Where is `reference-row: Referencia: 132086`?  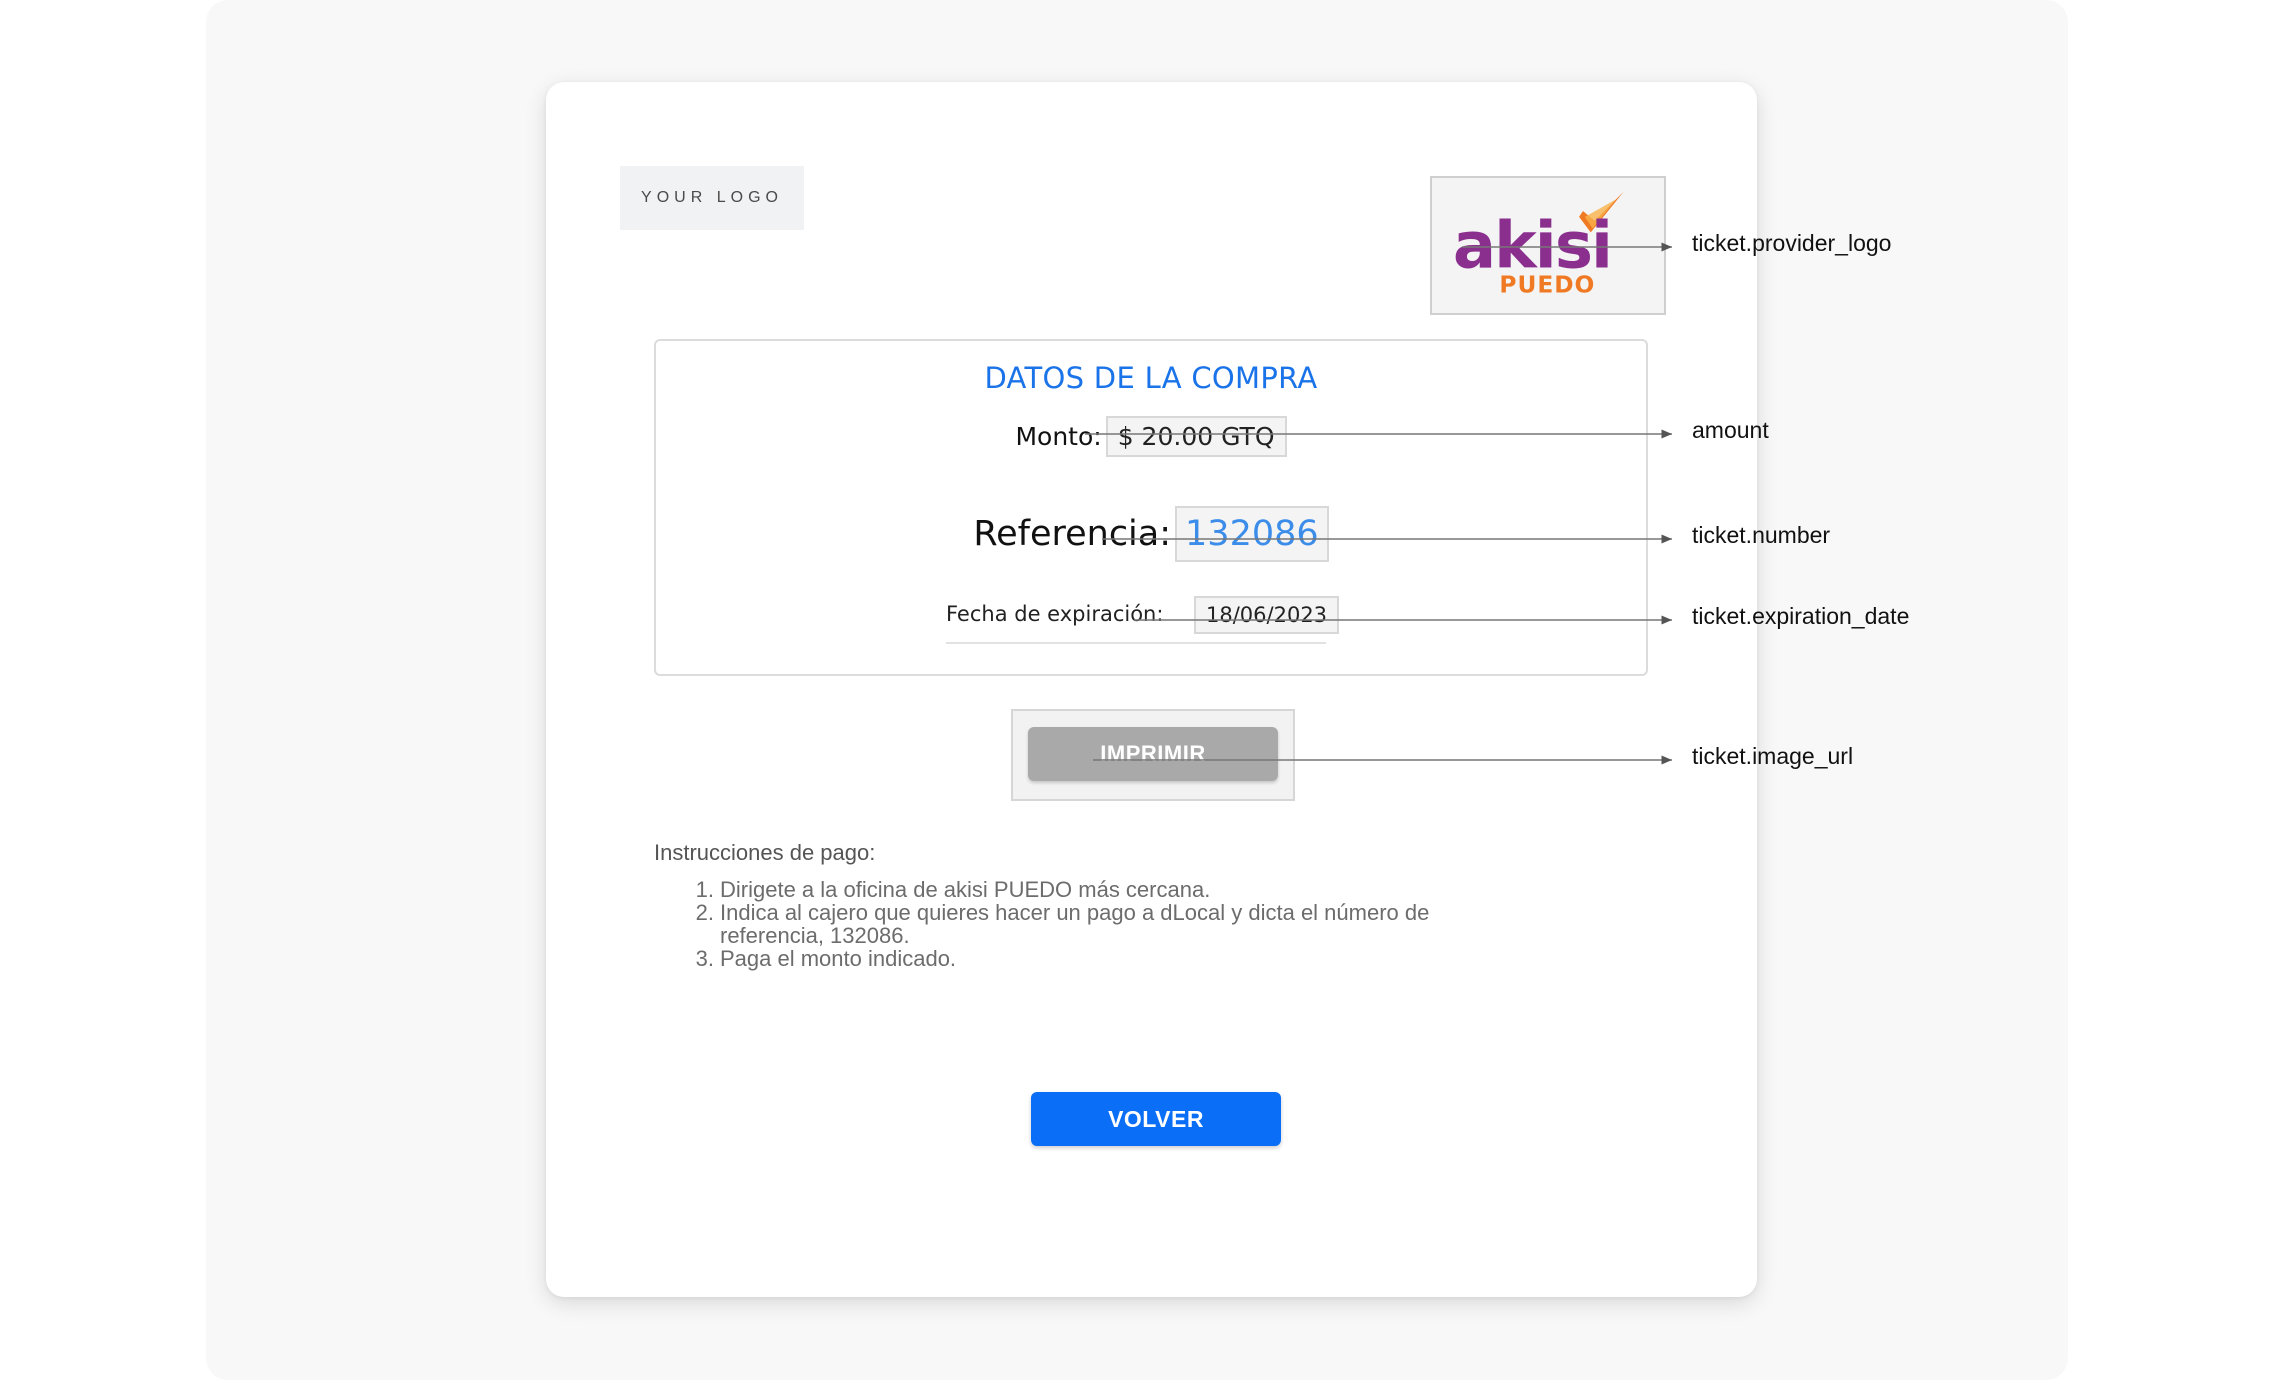 reference-row: Referencia: 132086 is located at coordinates (1151, 534).